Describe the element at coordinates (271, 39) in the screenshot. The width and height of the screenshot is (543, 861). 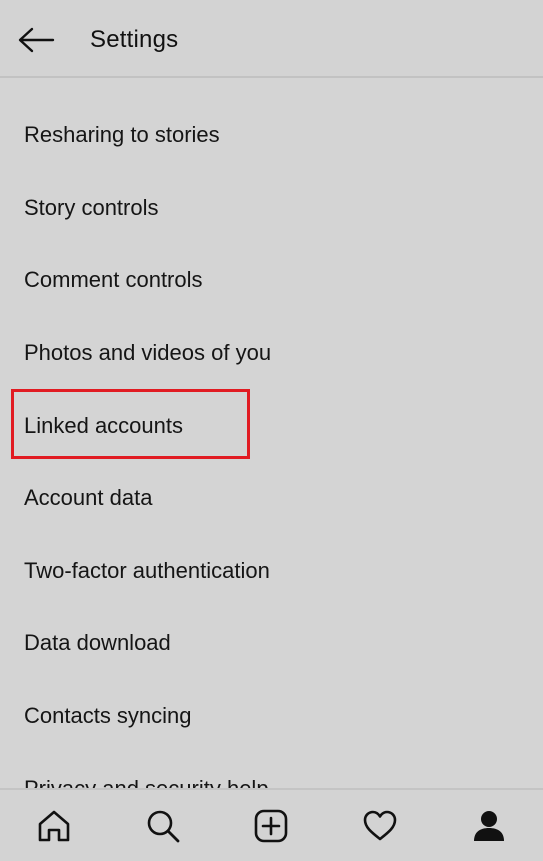
I see `app-header: Settings` at that location.